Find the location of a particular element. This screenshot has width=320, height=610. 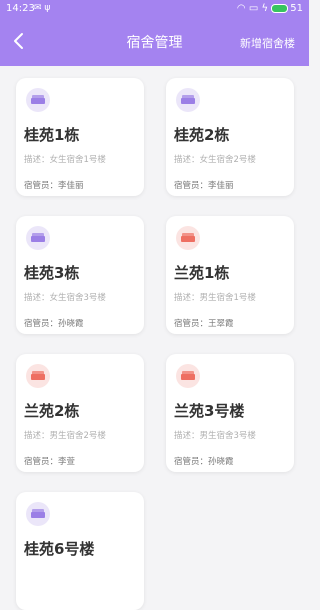

dorm-card: 桂苑2栋 描述：女生宿舍2号楼 宿管员：李佳丽 is located at coordinates (230, 137).